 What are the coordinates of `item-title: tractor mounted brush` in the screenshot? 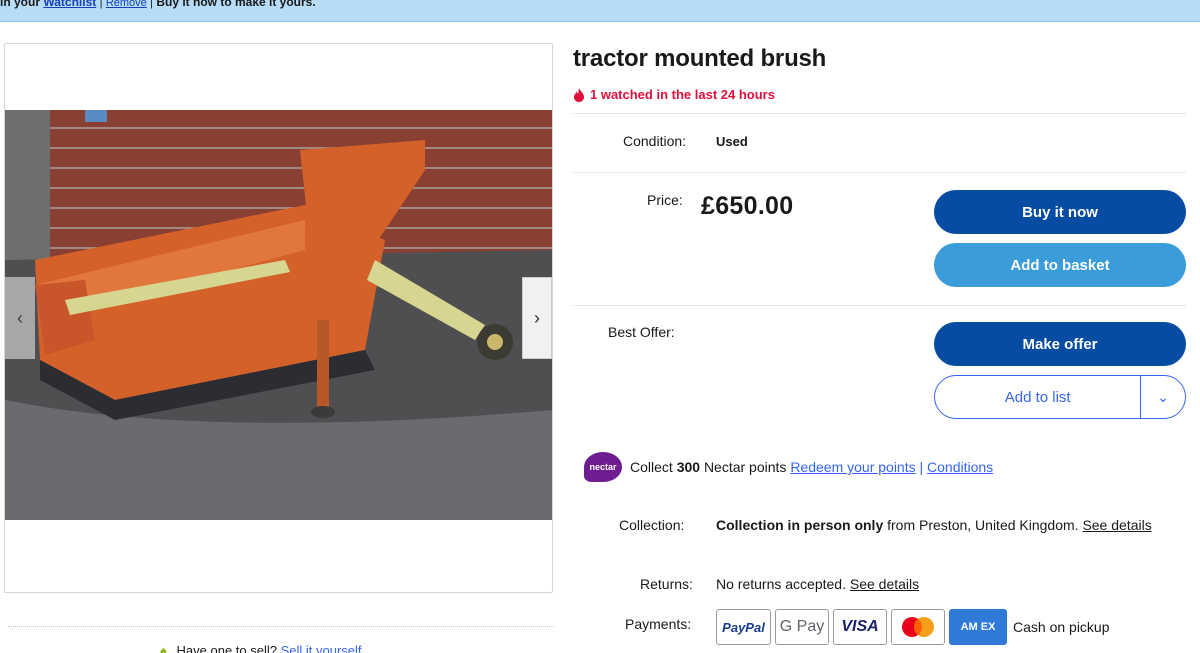 It's located at (700, 58).